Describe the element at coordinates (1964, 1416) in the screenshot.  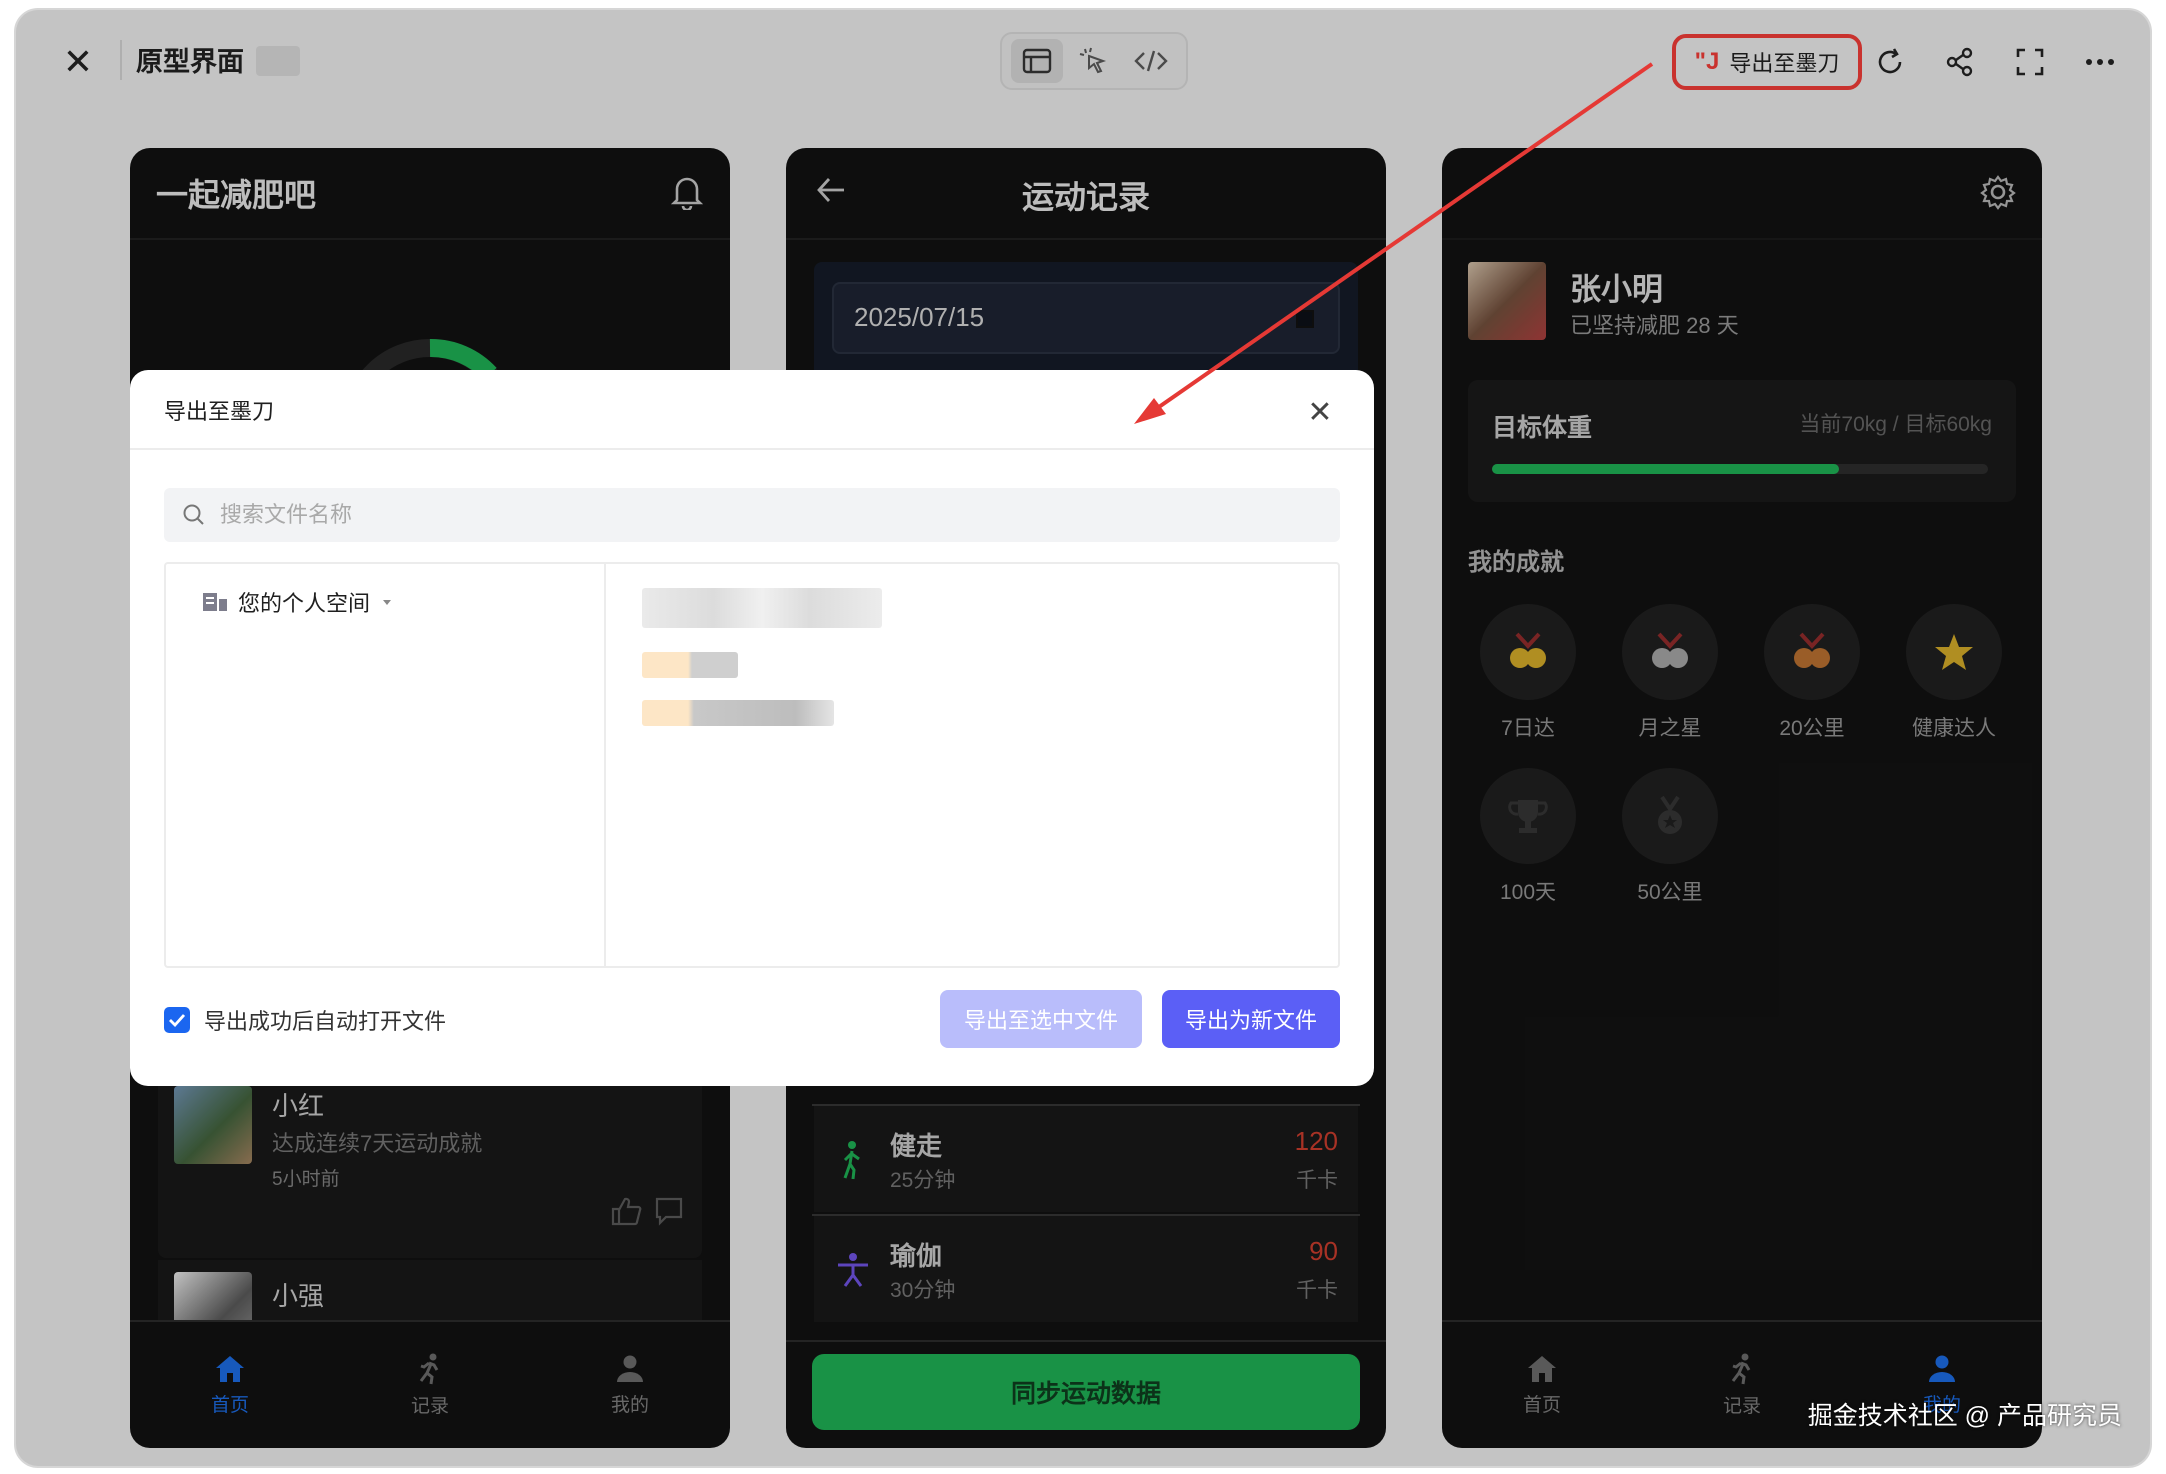
I see `watermark: 掘金技术社区 @ 产品研究员` at that location.